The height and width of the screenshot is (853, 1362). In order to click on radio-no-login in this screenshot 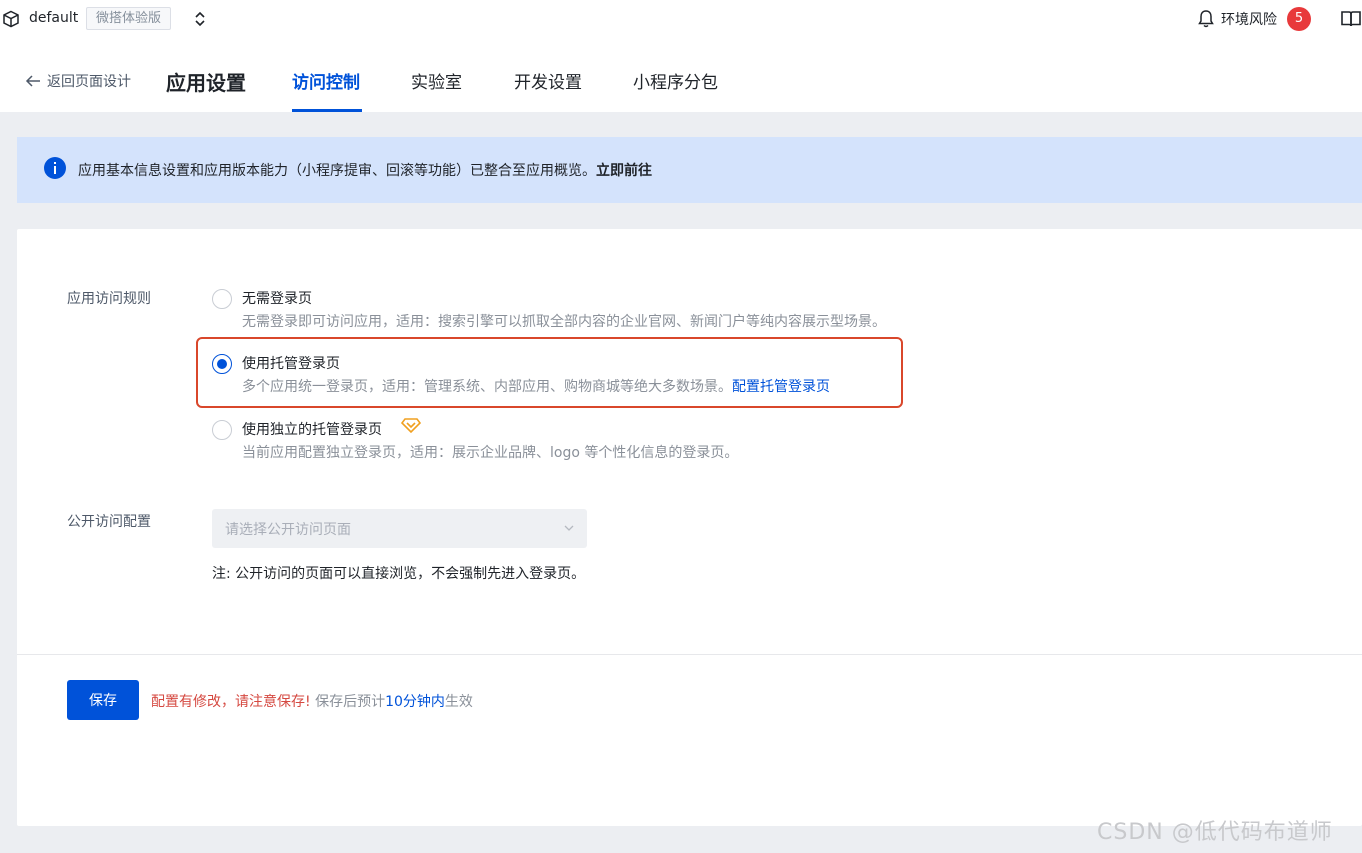, I will do `click(222, 299)`.